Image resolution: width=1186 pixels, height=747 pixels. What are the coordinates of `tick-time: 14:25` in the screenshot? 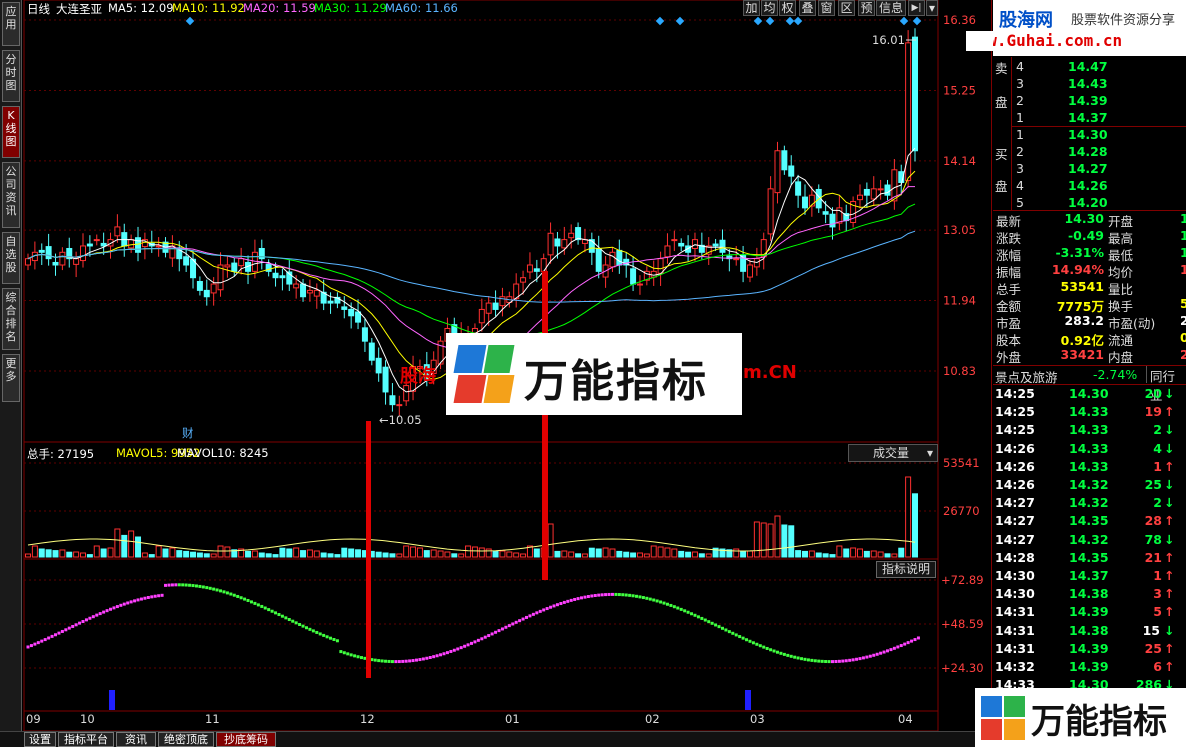 It's located at (1015, 430).